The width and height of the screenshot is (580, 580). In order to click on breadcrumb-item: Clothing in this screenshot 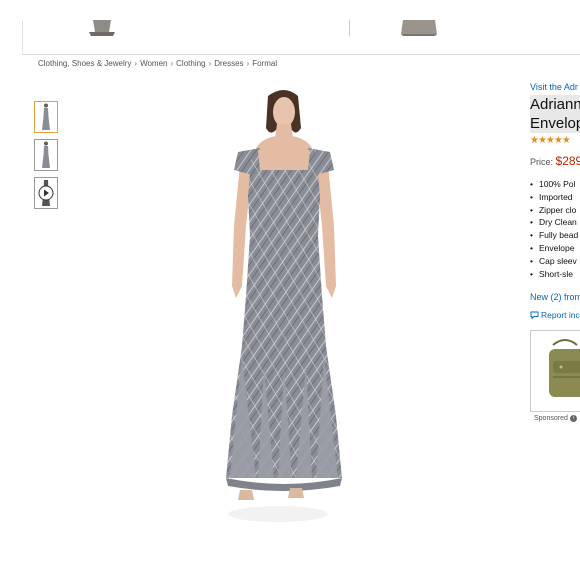, I will do `click(190, 63)`.